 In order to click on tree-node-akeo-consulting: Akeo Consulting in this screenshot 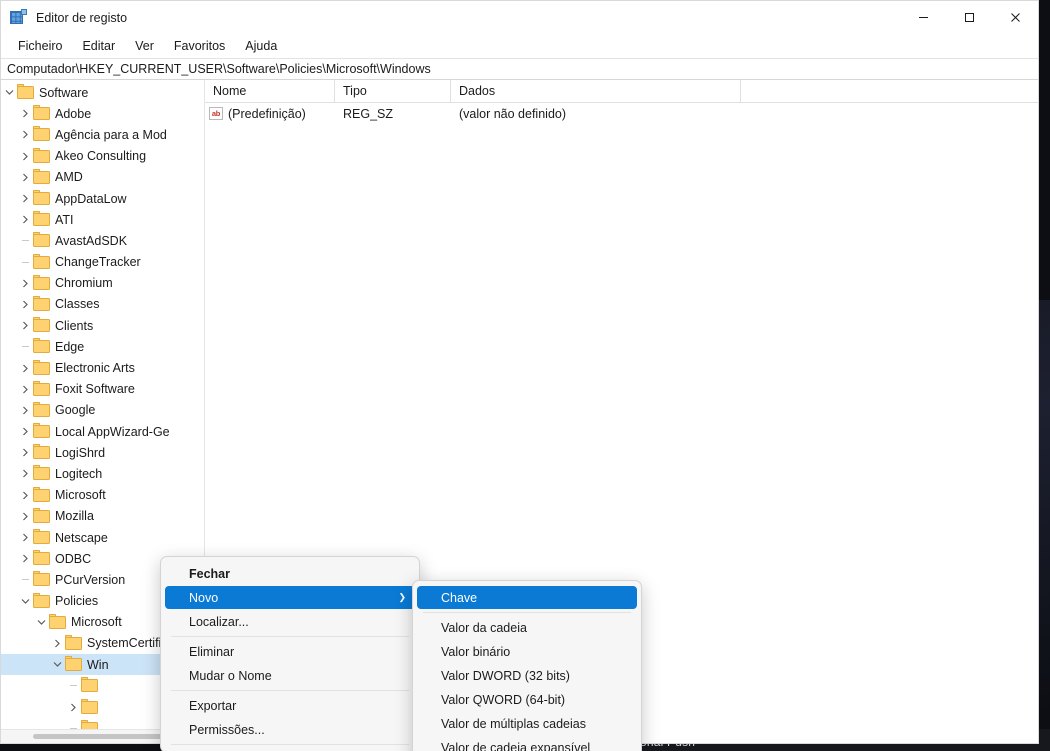, I will do `click(102, 156)`.